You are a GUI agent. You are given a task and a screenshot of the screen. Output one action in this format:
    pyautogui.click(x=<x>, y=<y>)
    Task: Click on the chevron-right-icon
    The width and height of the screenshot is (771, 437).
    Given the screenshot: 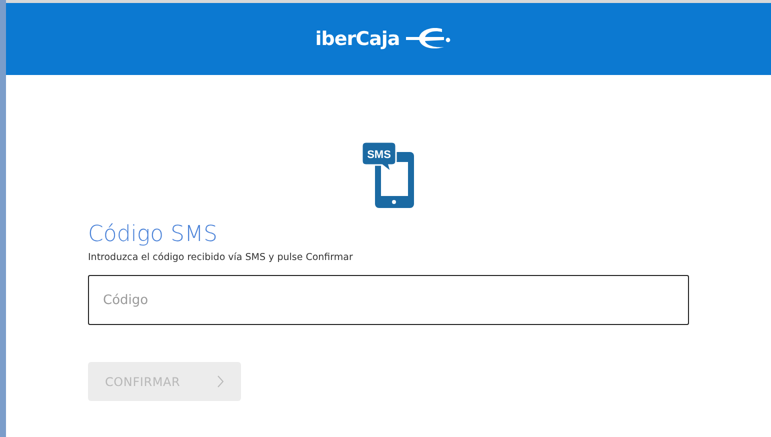 What is the action you would take?
    pyautogui.click(x=220, y=381)
    